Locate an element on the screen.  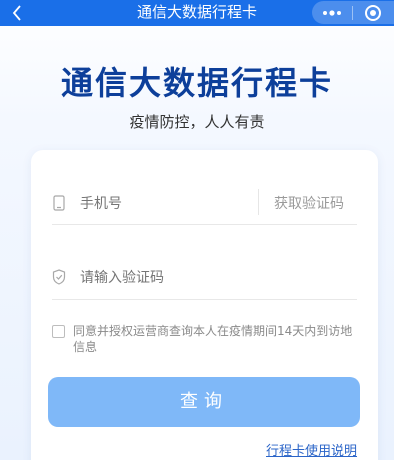
phone-input is located at coordinates (165, 203).